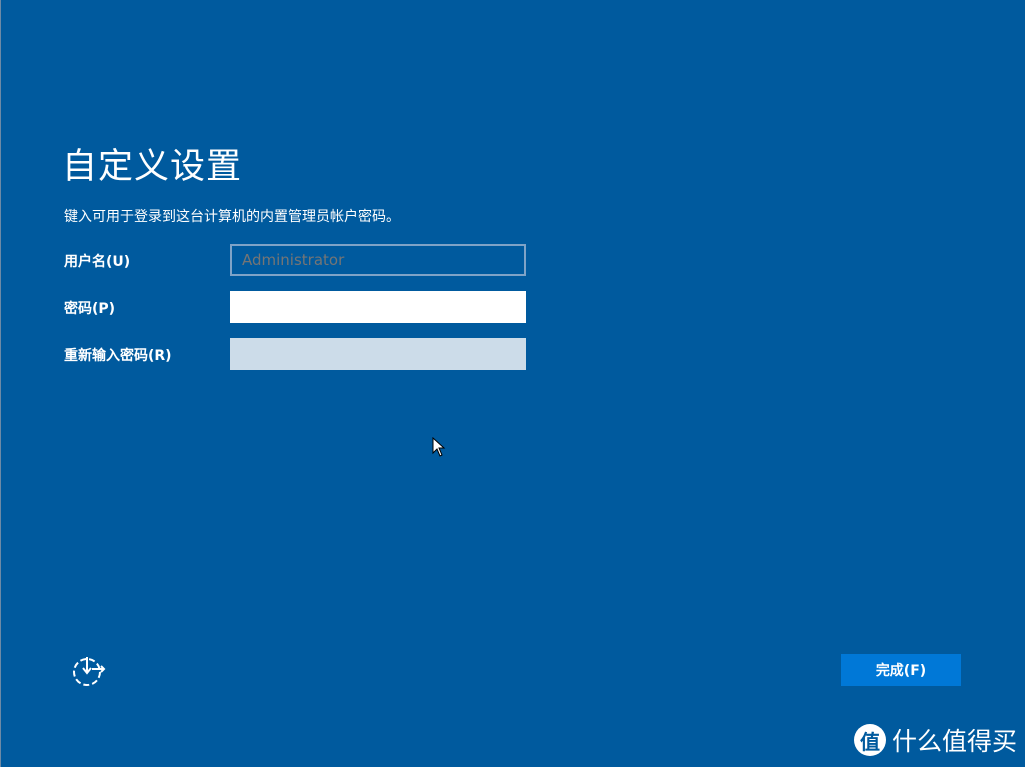 This screenshot has height=767, width=1025. I want to click on reenter-password-label: 重新输入密码(R), so click(118, 356).